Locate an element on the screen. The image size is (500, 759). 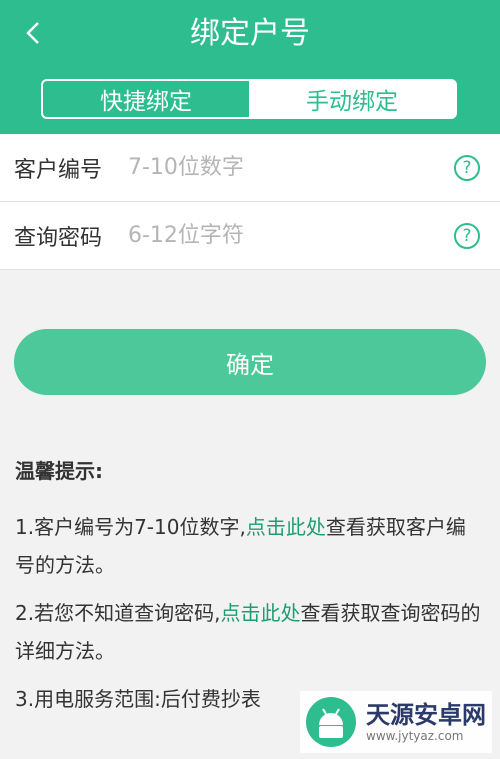
query-password-input is located at coordinates (290, 235).